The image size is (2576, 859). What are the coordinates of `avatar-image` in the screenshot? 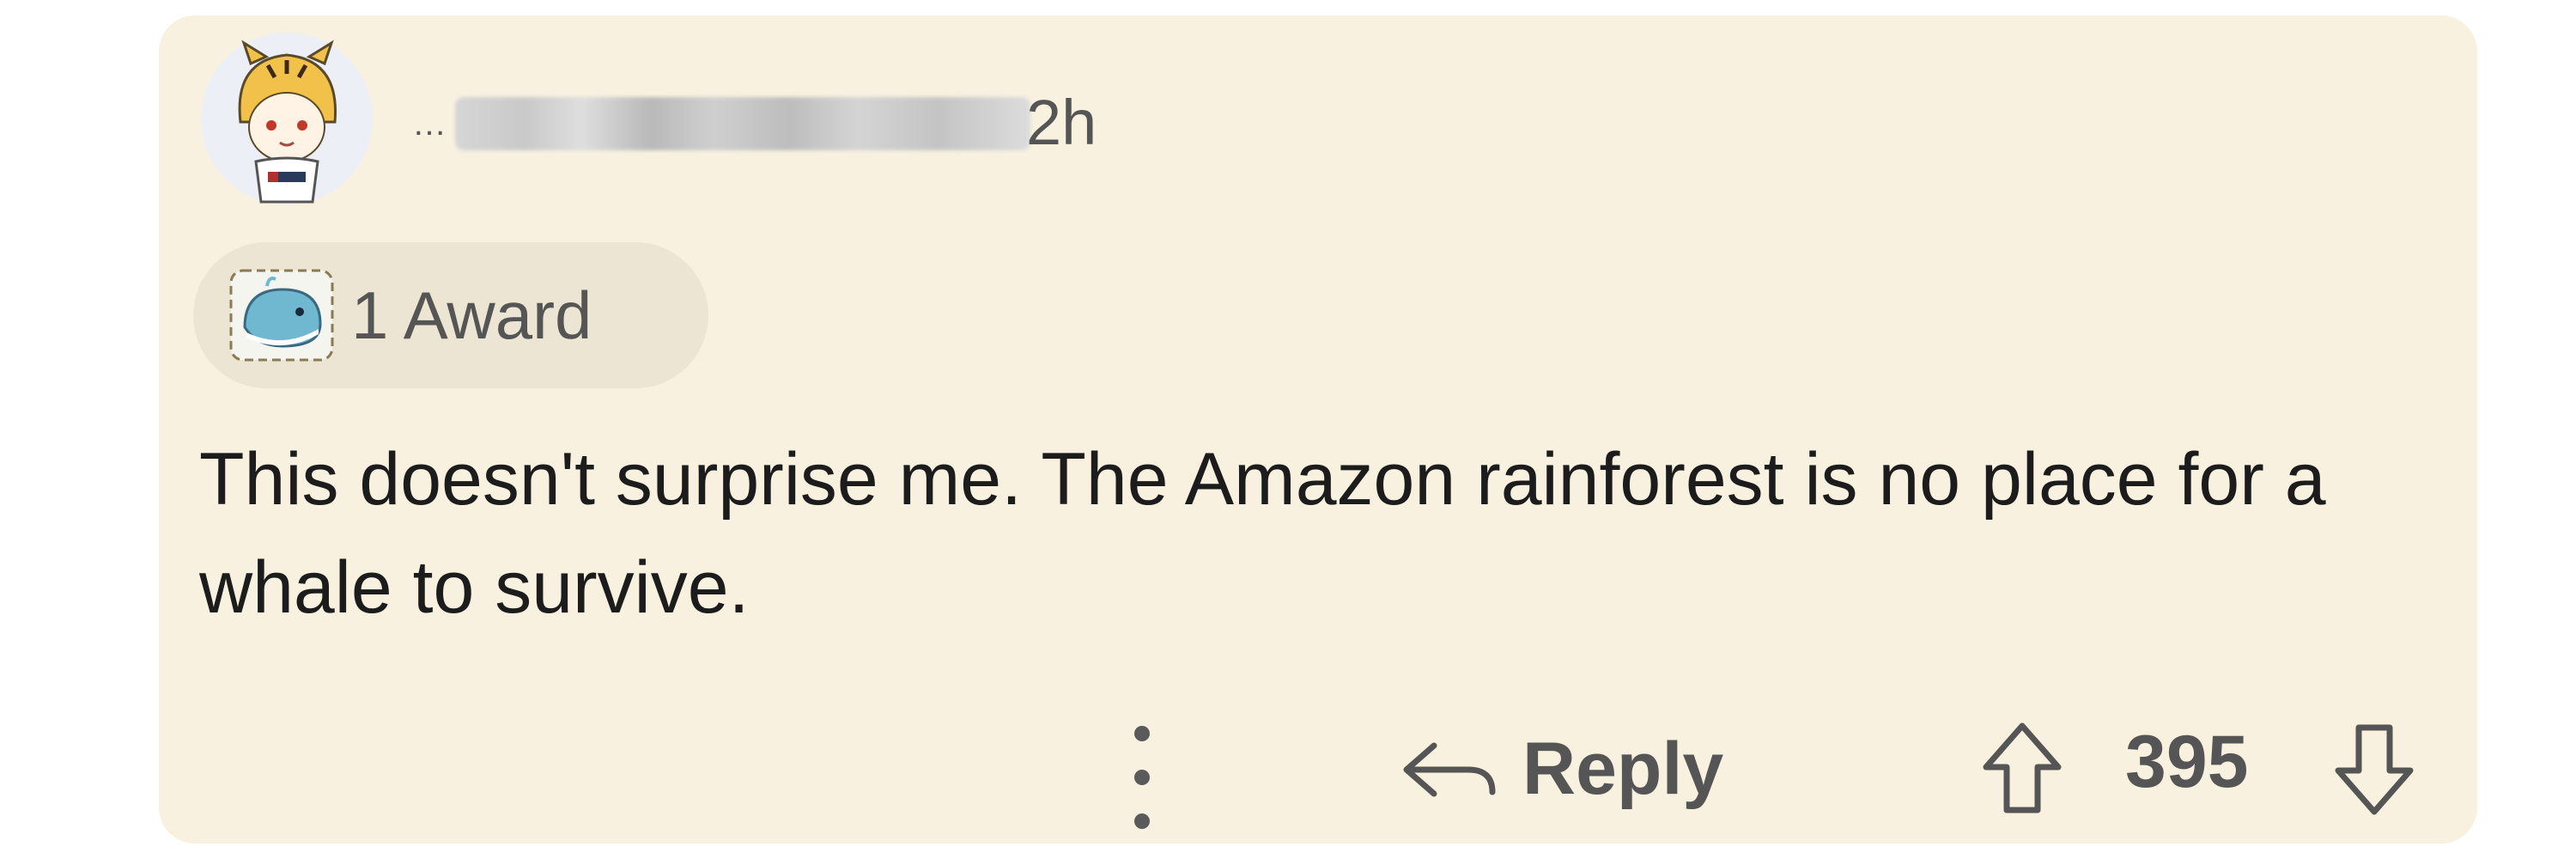 It's located at (287, 119).